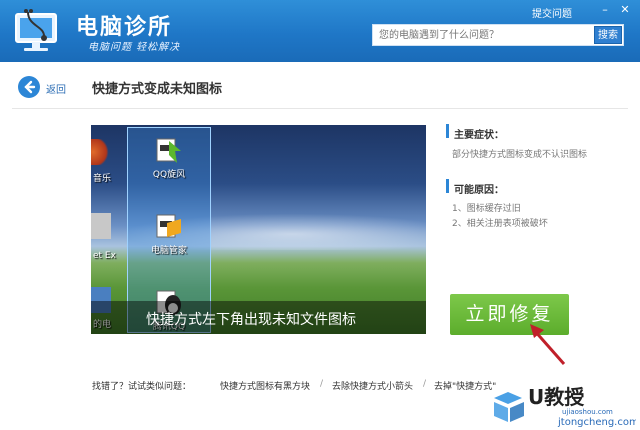 Image resolution: width=640 pixels, height=430 pixels. Describe the element at coordinates (169, 151) in the screenshot. I see `qq-xuanfeng-icon` at that location.